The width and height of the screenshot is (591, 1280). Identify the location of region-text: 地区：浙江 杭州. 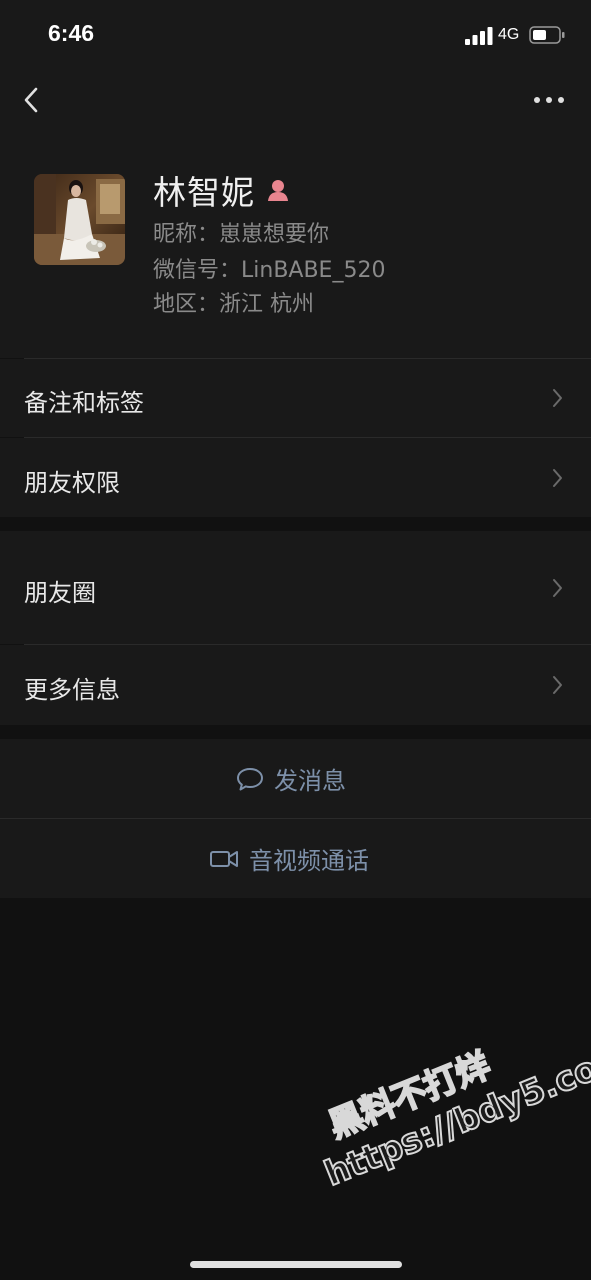
(233, 304).